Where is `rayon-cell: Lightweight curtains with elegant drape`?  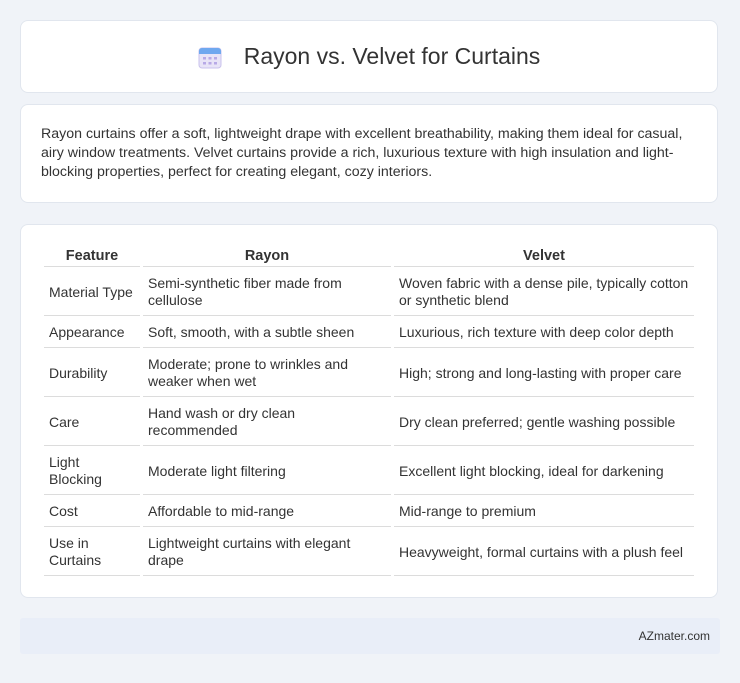
rayon-cell: Lightweight curtains with elegant drape is located at coordinates (267, 552).